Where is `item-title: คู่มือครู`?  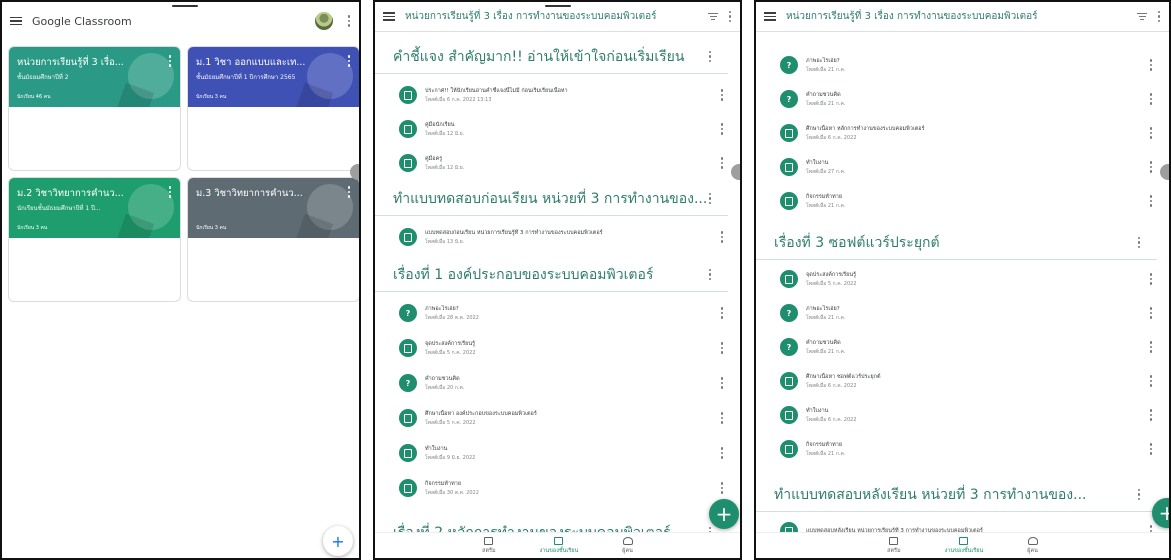
item-title: คู่มือครู is located at coordinates (434, 158).